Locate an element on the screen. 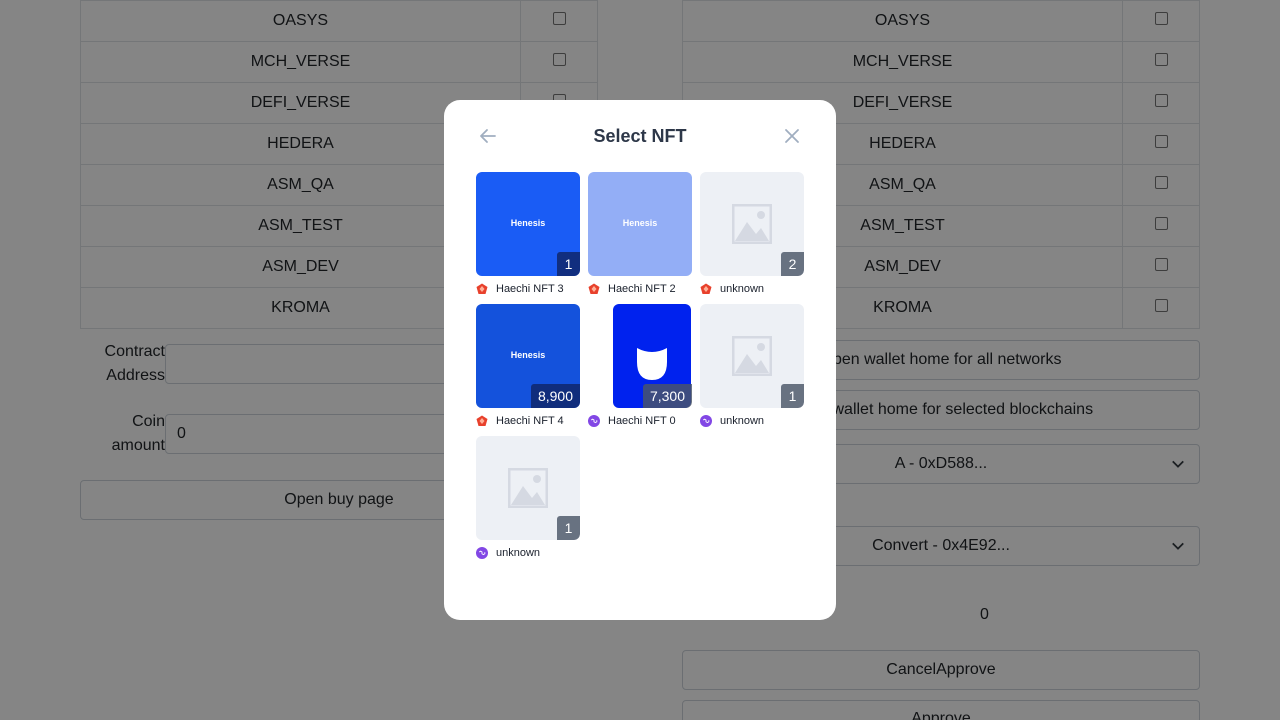  nft-thumbnail: 2 is located at coordinates (752, 224).